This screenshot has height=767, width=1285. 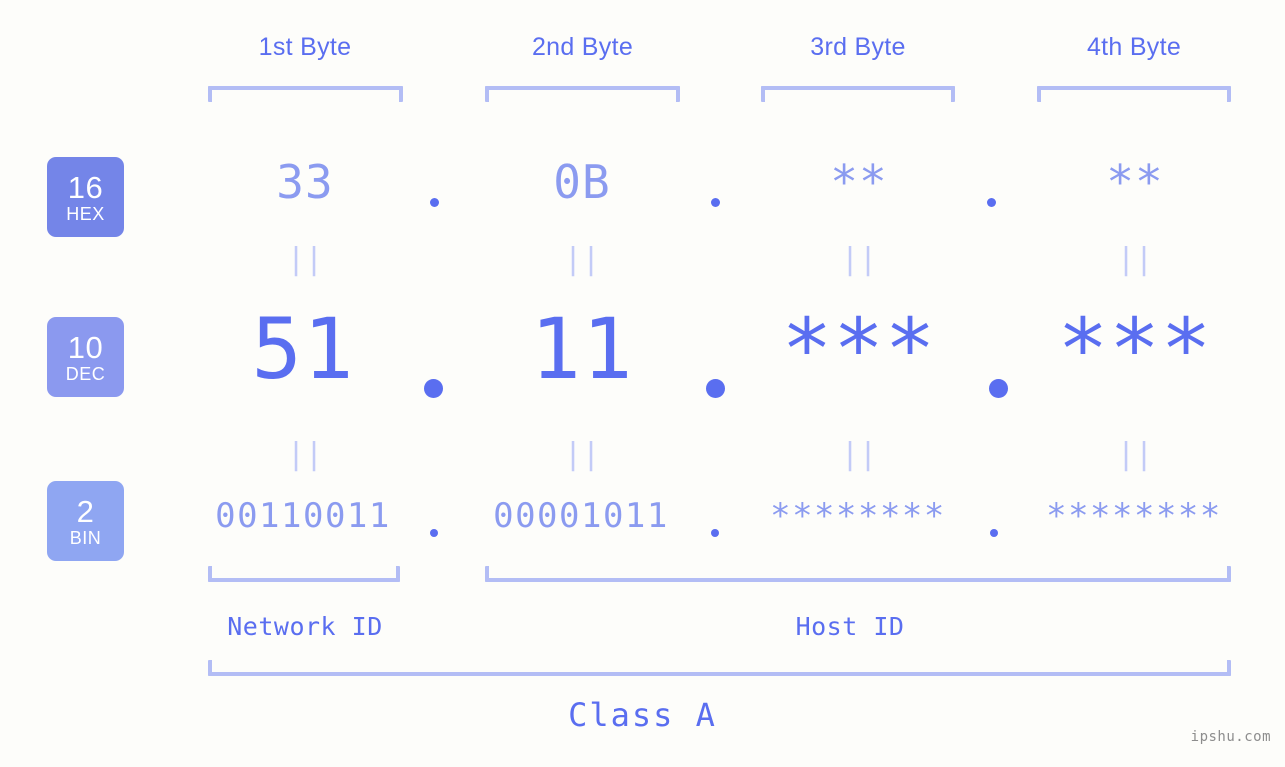 I want to click on equality-connector-2-1: ||, so click(x=305, y=454).